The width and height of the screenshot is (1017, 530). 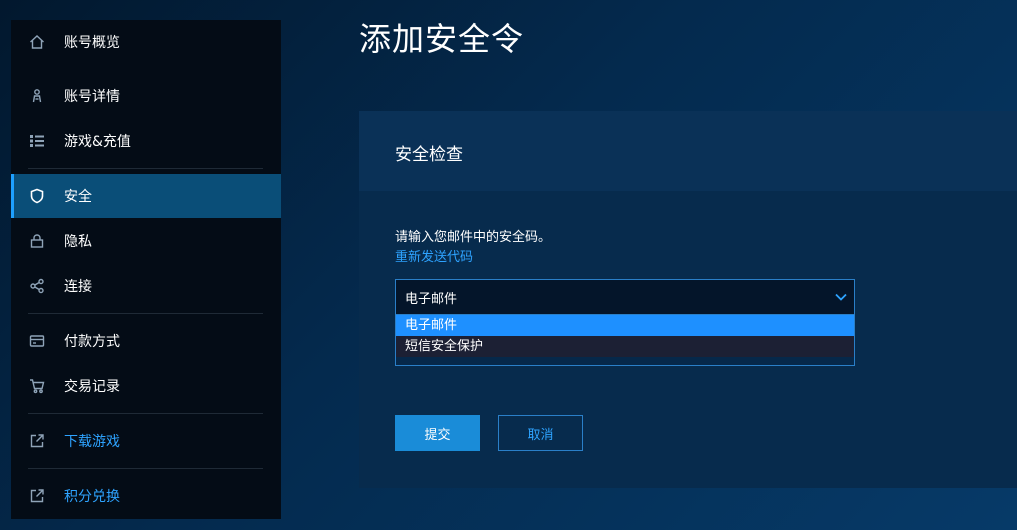 I want to click on sidebar-item-account-details: 账号详情, so click(x=146, y=96).